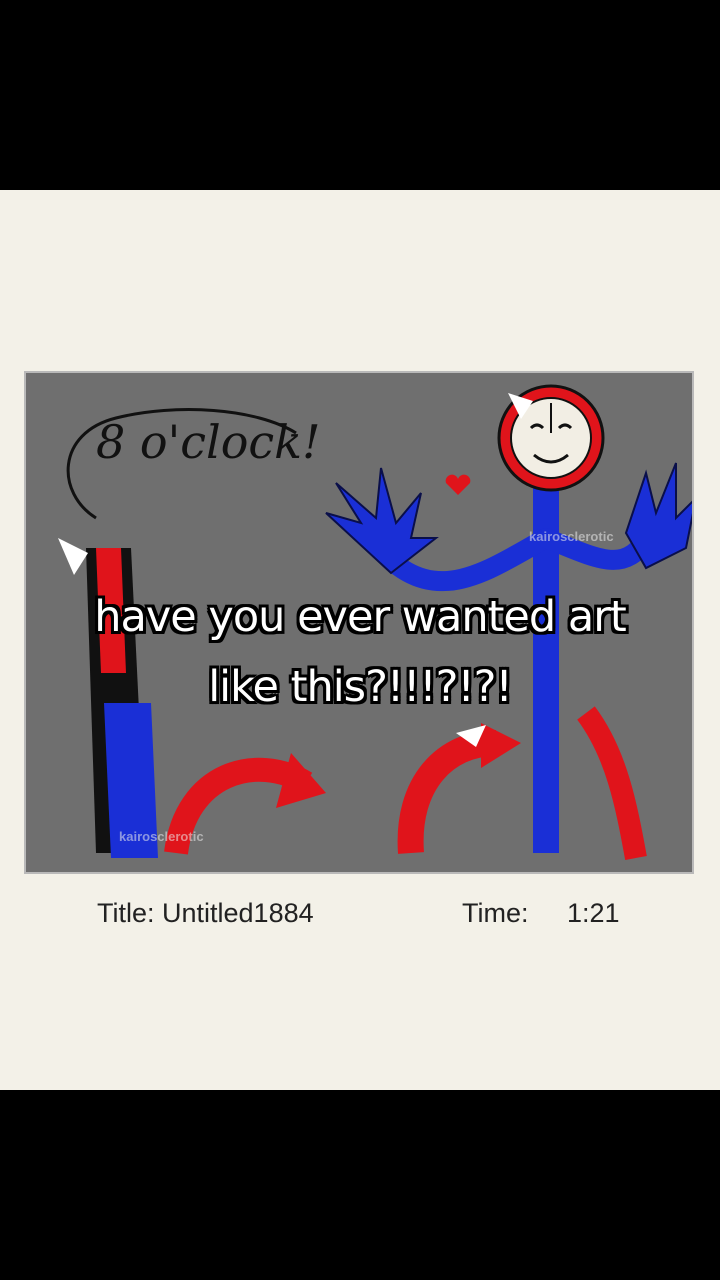 This screenshot has width=720, height=1280. What do you see at coordinates (495, 913) in the screenshot?
I see `time-label: Time:` at bounding box center [495, 913].